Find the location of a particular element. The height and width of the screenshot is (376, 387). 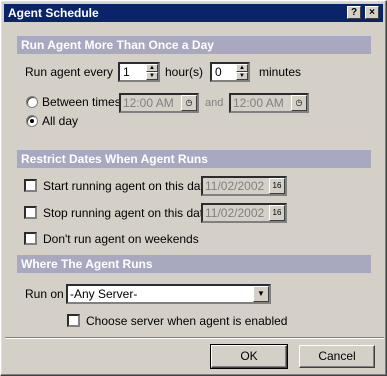

start-date-field: 11/02/2002 16 is located at coordinates (244, 186).